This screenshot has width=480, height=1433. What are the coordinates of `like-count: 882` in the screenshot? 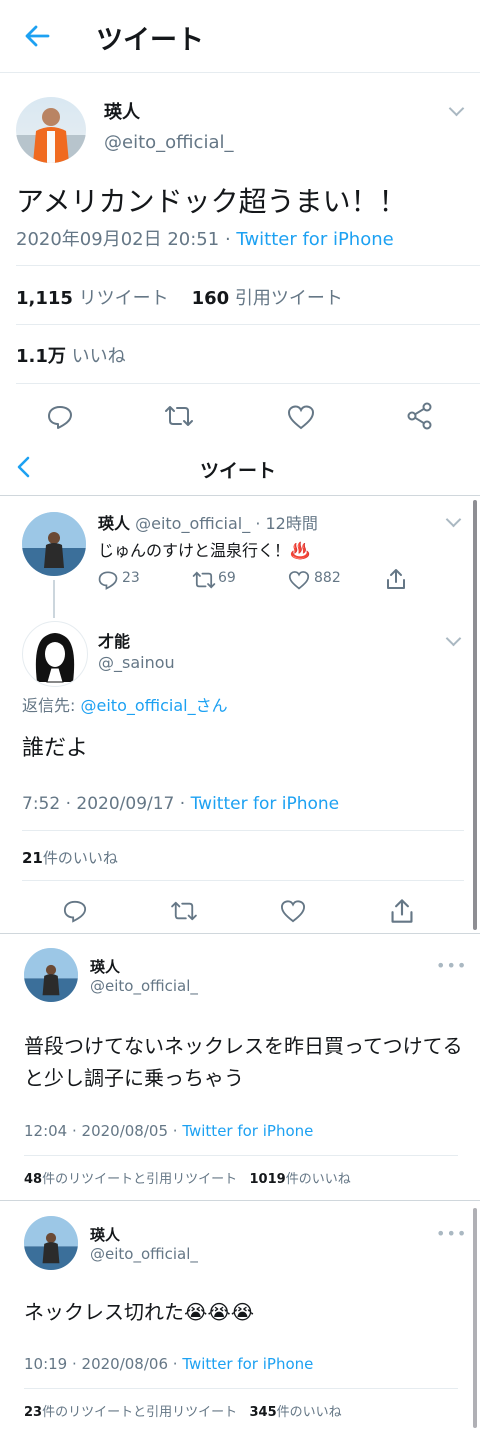 It's located at (327, 578).